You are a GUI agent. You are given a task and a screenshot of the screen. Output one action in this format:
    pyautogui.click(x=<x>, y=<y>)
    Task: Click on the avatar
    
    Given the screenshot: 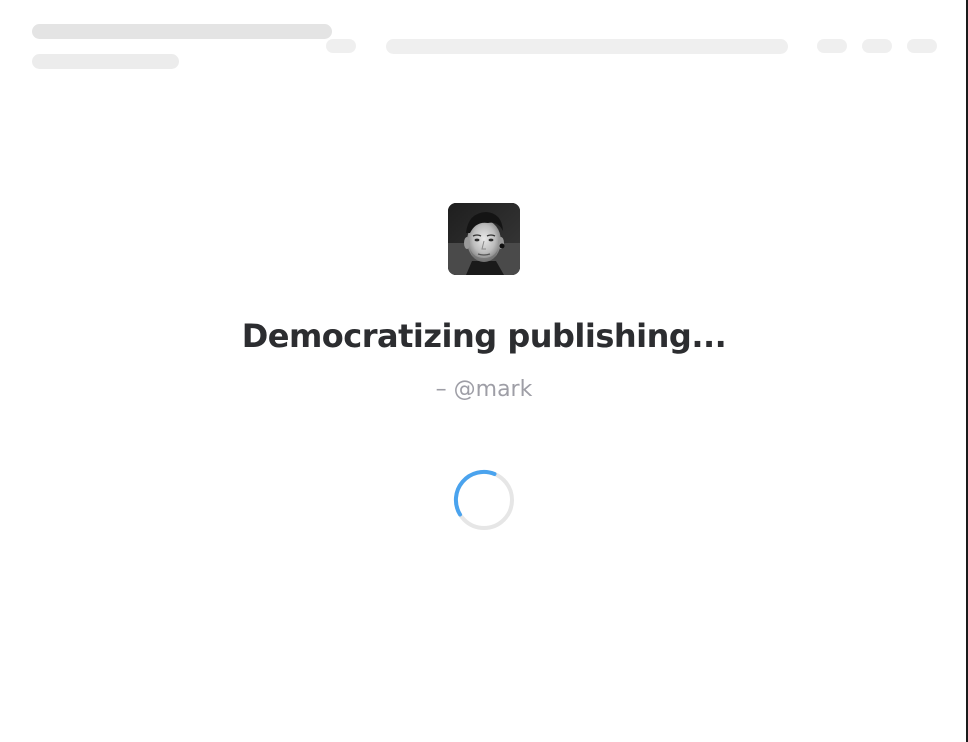 What is the action you would take?
    pyautogui.click(x=484, y=239)
    